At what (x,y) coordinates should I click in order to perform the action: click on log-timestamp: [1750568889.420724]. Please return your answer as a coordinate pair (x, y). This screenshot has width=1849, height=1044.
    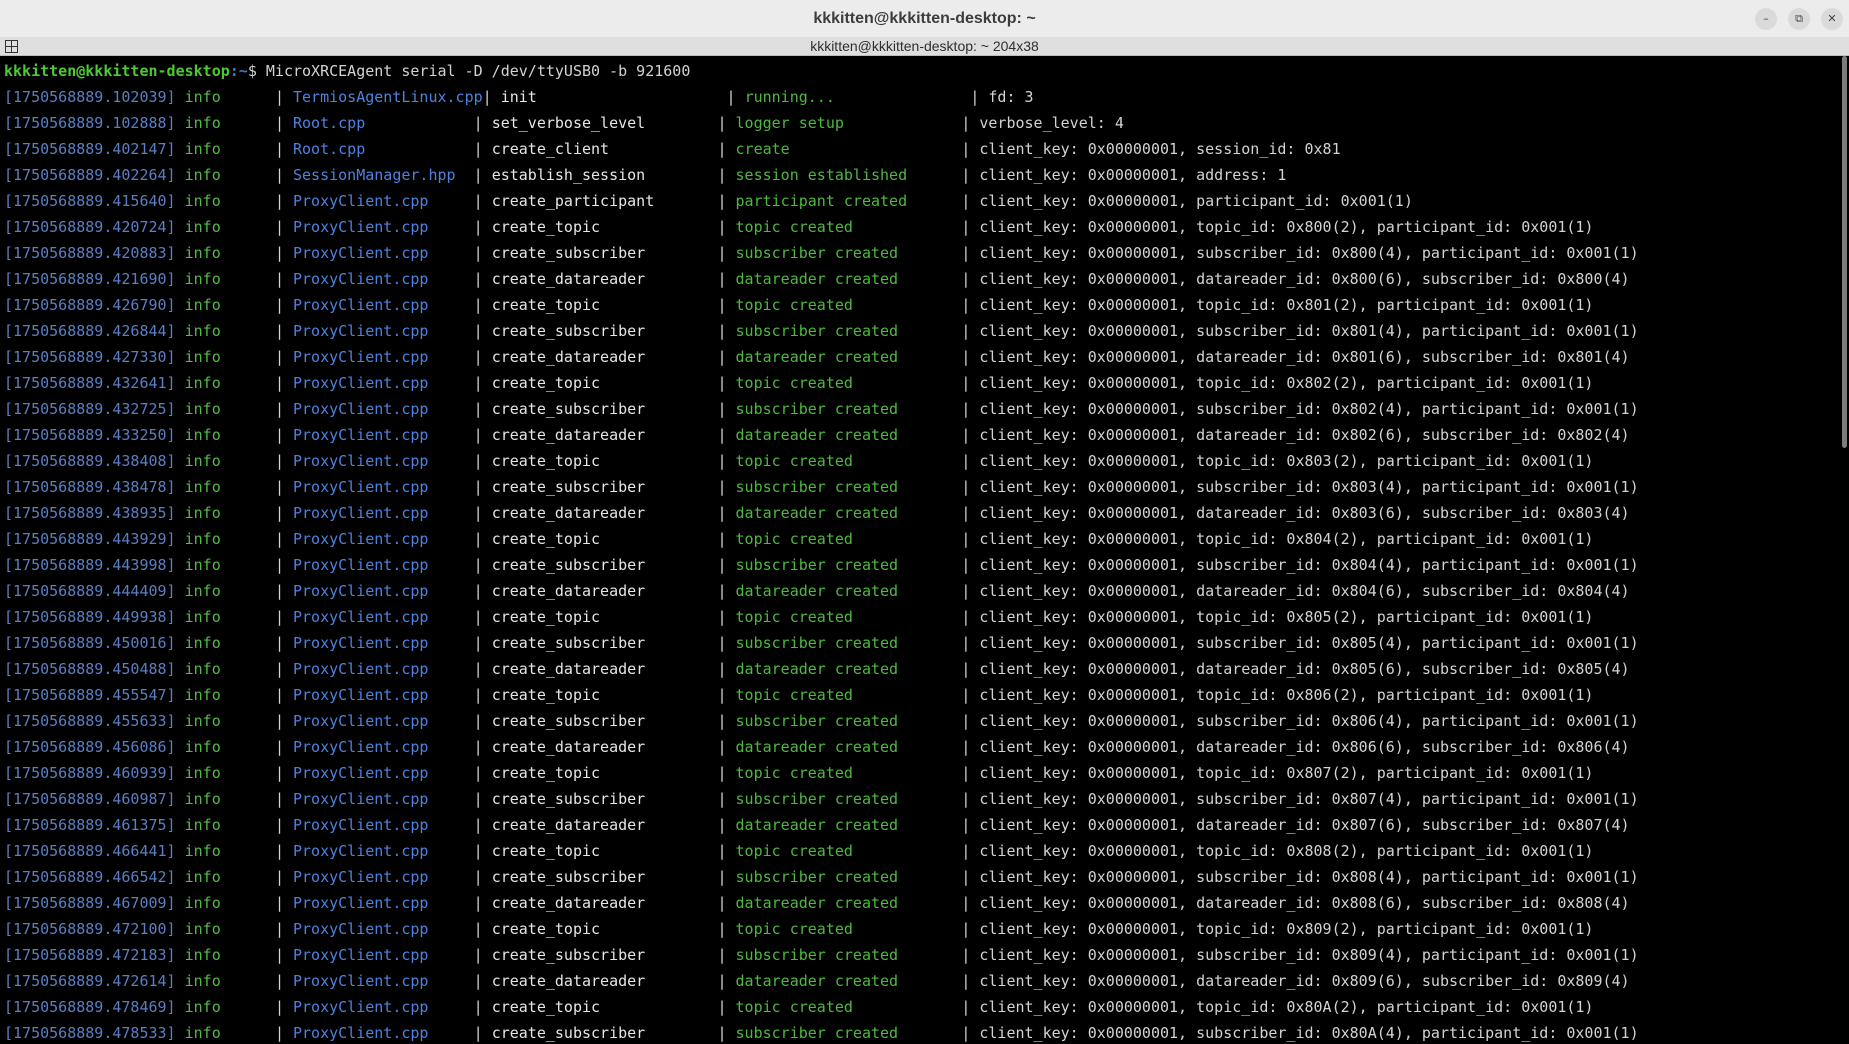
    Looking at the image, I should click on (90, 227).